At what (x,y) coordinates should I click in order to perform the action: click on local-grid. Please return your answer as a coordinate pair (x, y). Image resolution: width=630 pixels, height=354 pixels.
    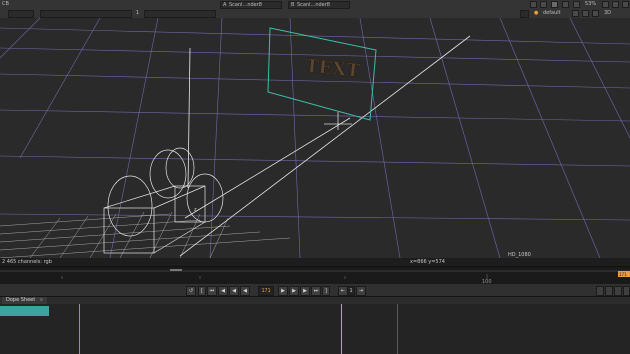
    Looking at the image, I should click on (145, 234).